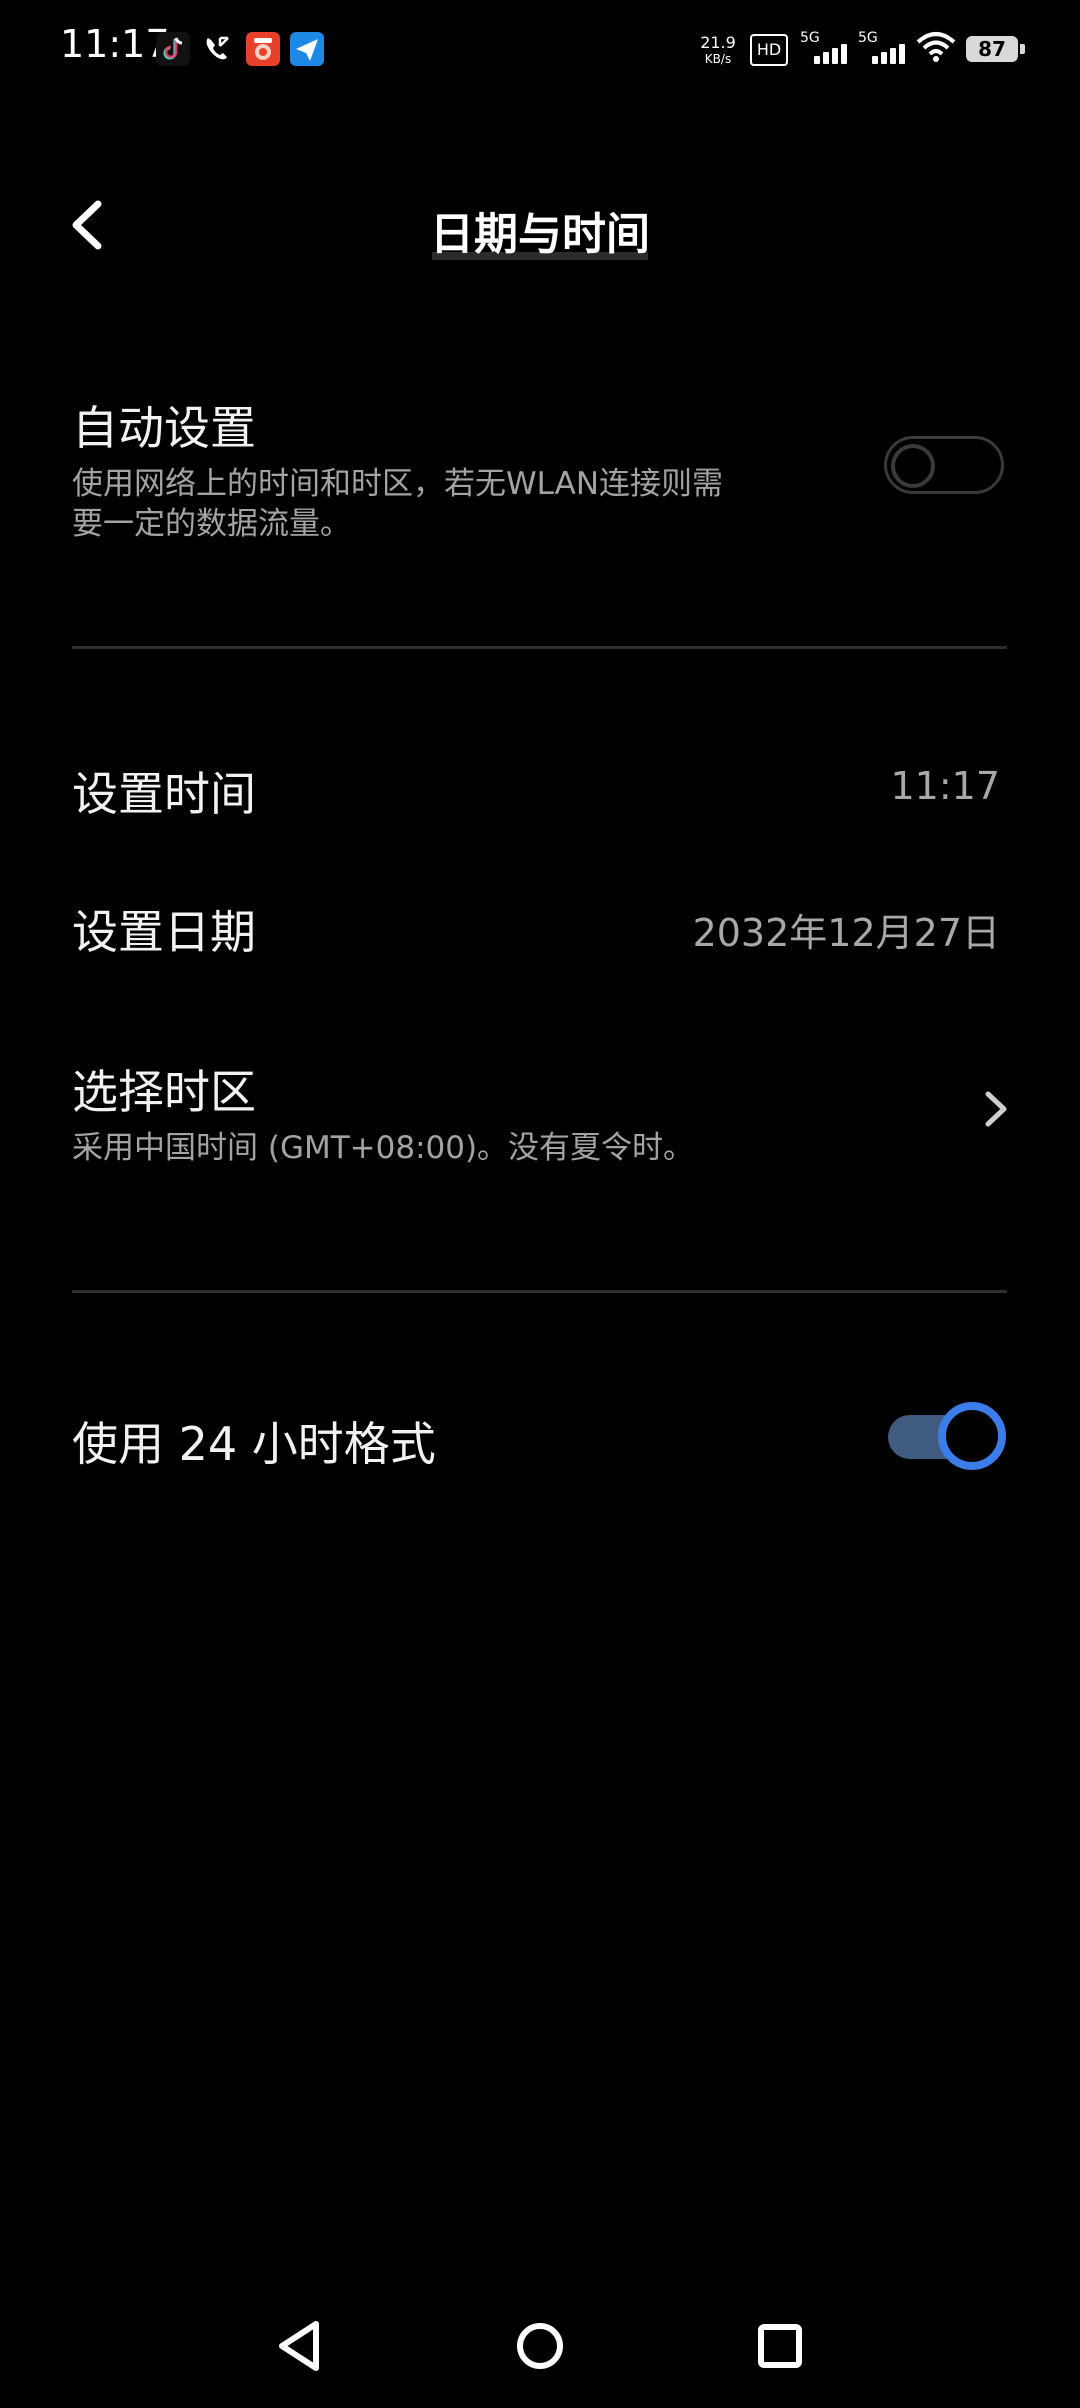 This screenshot has height=2408, width=1080. I want to click on nav-recents-button, so click(780, 2346).